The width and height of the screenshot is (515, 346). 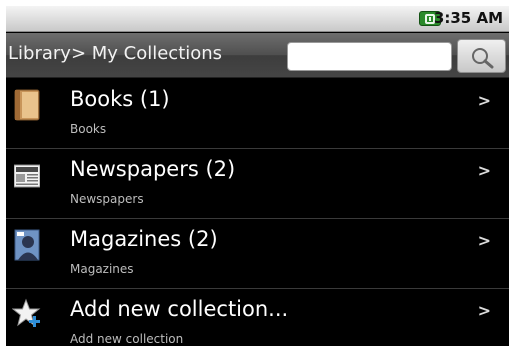 I want to click on search-icon, so click(x=483, y=58).